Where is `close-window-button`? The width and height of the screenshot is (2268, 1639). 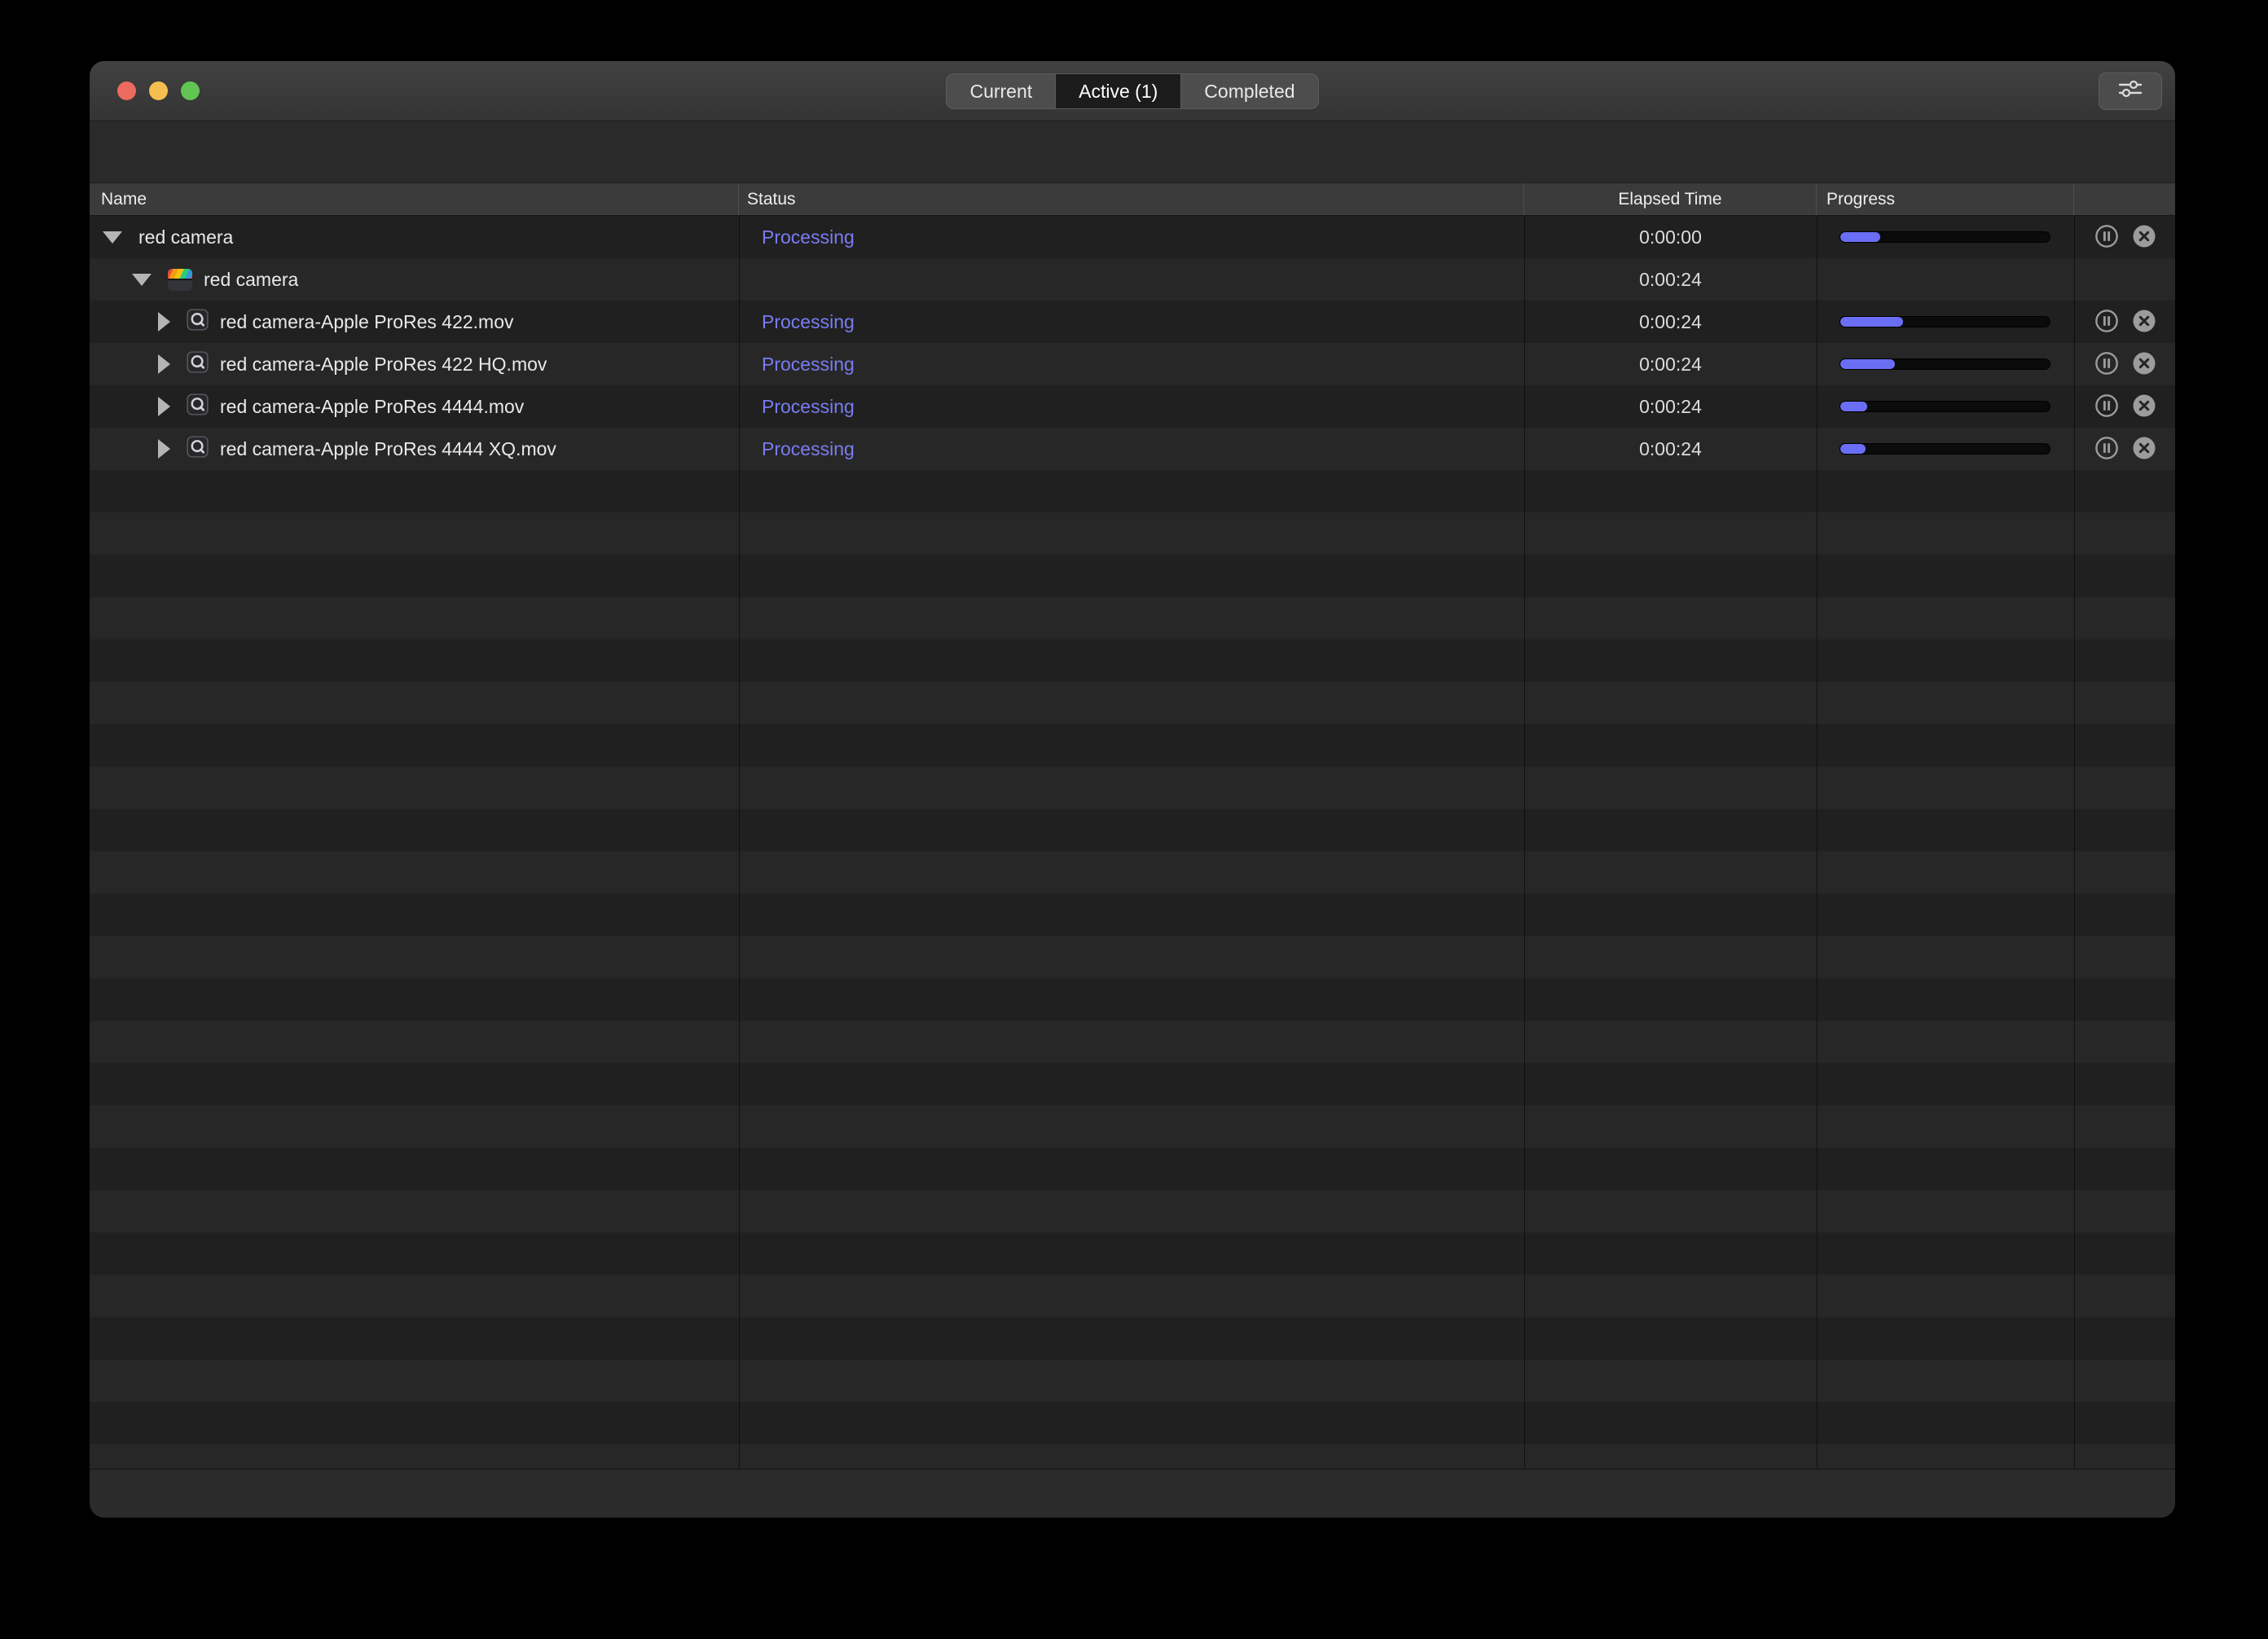
close-window-button is located at coordinates (126, 90).